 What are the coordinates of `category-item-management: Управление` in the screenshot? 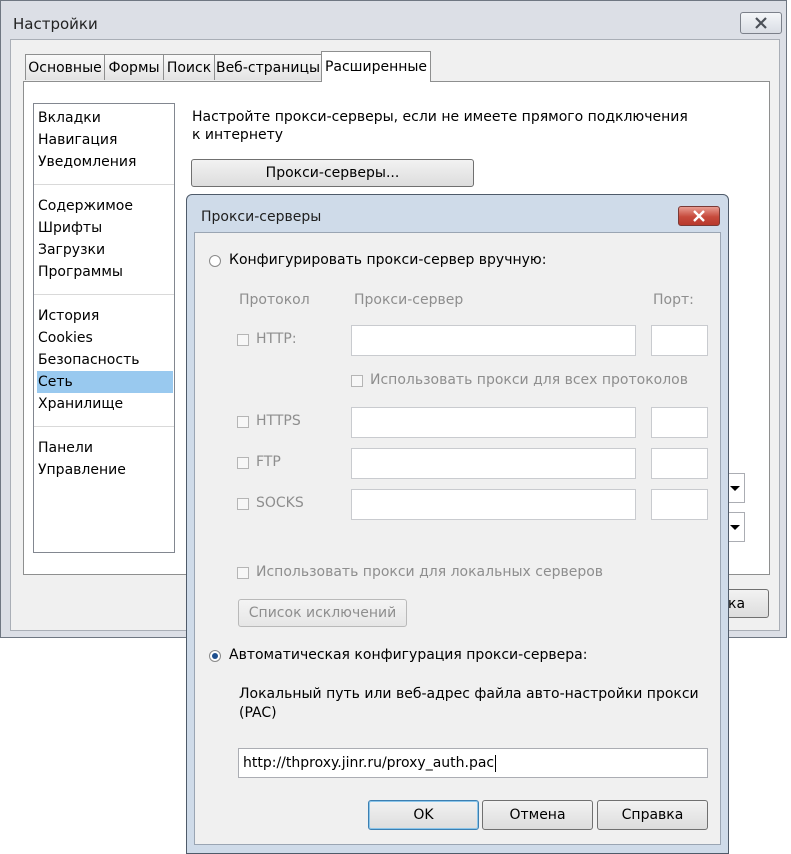 It's located at (105, 470).